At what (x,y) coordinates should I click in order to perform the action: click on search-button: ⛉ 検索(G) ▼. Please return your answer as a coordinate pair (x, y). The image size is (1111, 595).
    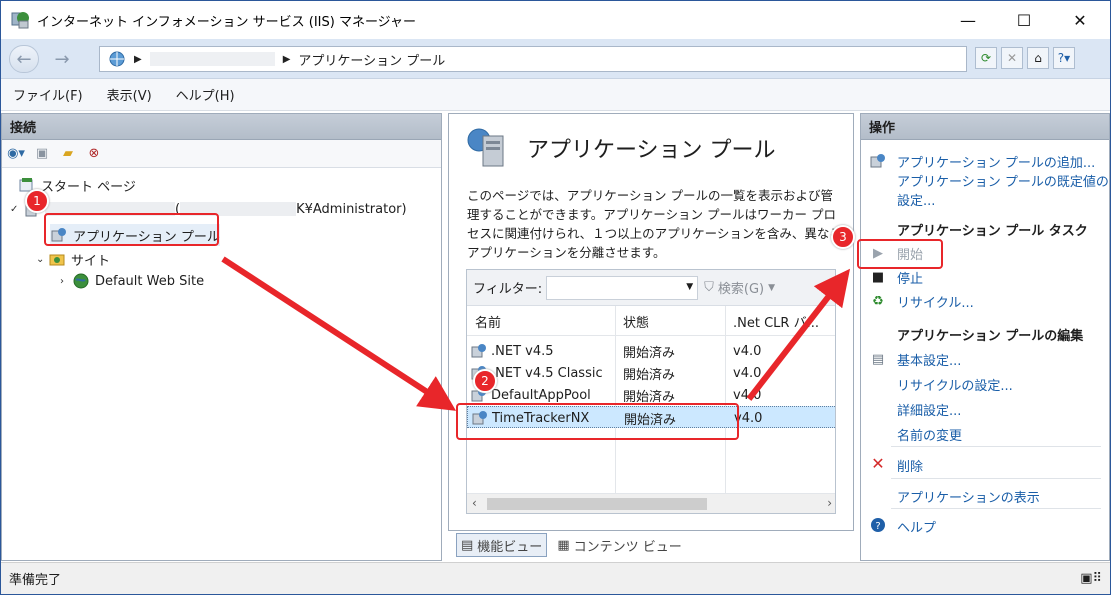
    Looking at the image, I should click on (739, 287).